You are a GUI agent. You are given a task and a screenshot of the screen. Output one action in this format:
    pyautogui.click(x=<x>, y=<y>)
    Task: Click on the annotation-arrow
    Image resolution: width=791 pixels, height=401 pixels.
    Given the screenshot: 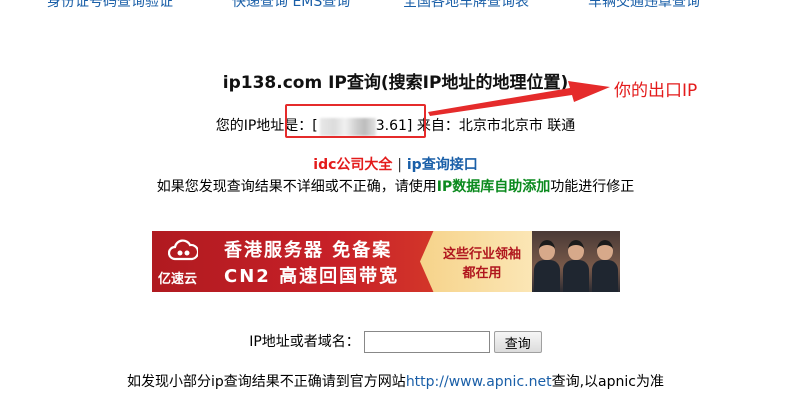 What is the action you would take?
    pyautogui.click(x=519, y=98)
    